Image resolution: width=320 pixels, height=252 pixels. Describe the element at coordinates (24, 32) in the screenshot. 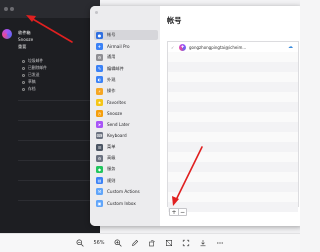

I see `nav-item-inbox: 收件箱` at that location.